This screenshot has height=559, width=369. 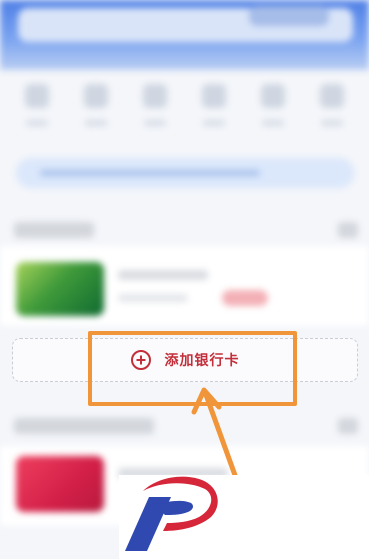 What do you see at coordinates (244, 517) in the screenshot?
I see `logo-panel` at bounding box center [244, 517].